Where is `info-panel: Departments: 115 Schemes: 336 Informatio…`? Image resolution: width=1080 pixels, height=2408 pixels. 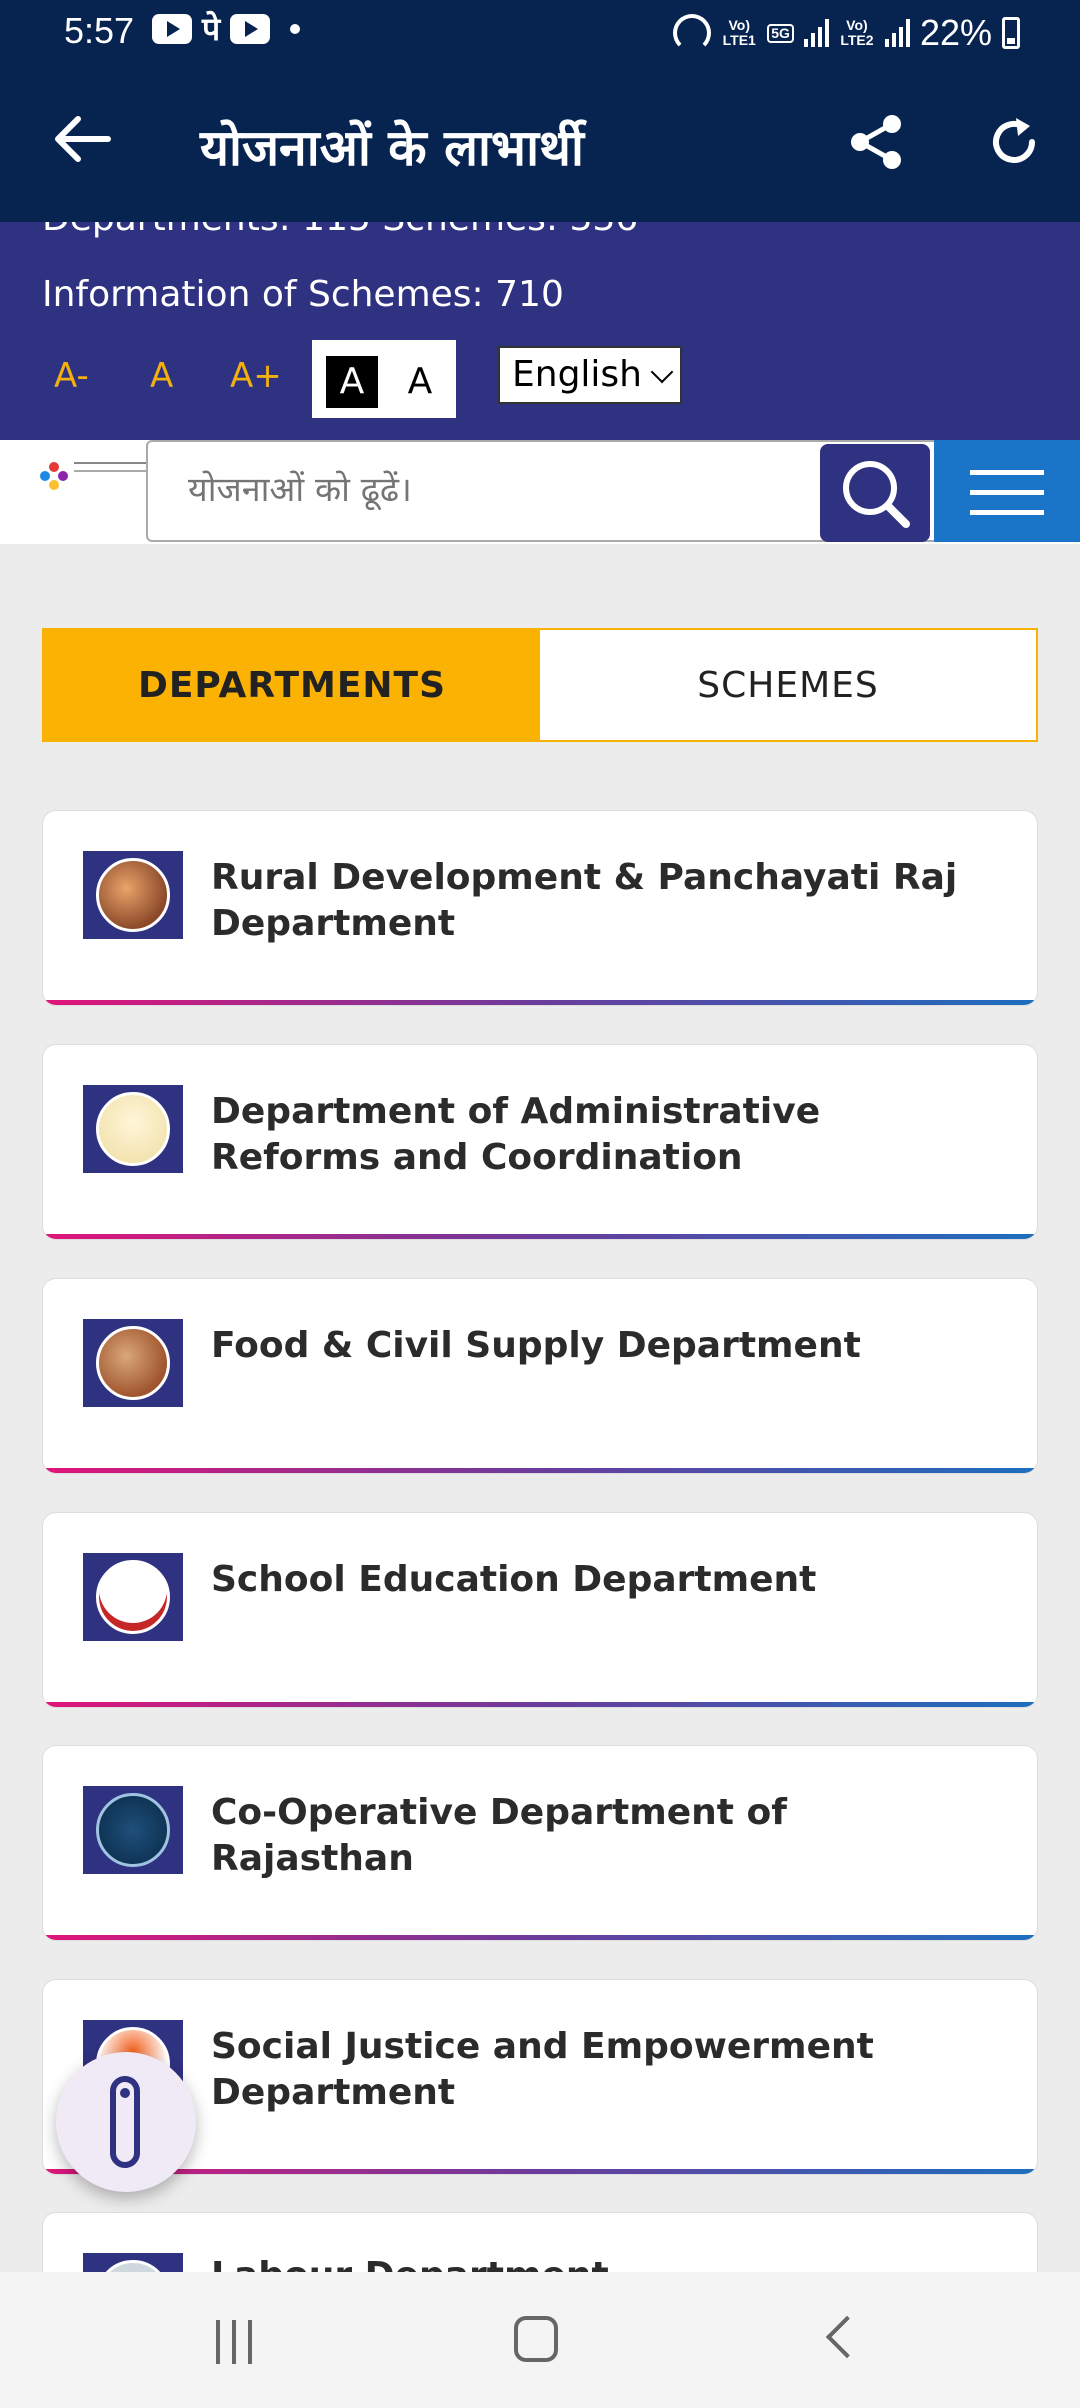
info-panel: Departments: 115 Schemes: 336 Informatio… is located at coordinates (540, 331).